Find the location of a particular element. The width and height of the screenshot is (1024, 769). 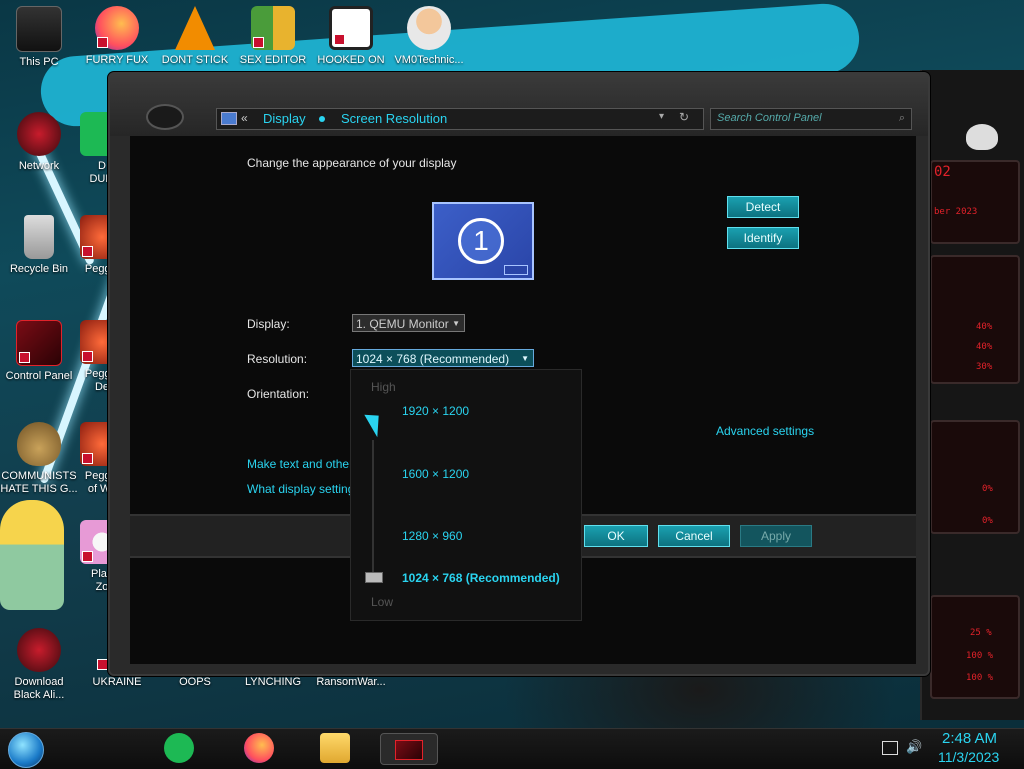

money-bag-icon is located at coordinates (39, 444).